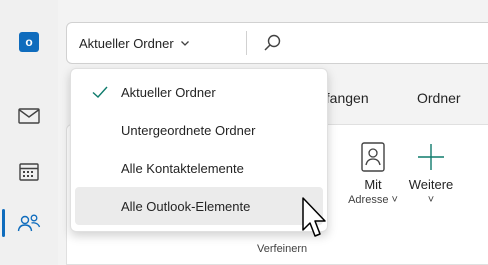 The width and height of the screenshot is (488, 265). What do you see at coordinates (314, 217) in the screenshot?
I see `mouse-pointer-icon` at bounding box center [314, 217].